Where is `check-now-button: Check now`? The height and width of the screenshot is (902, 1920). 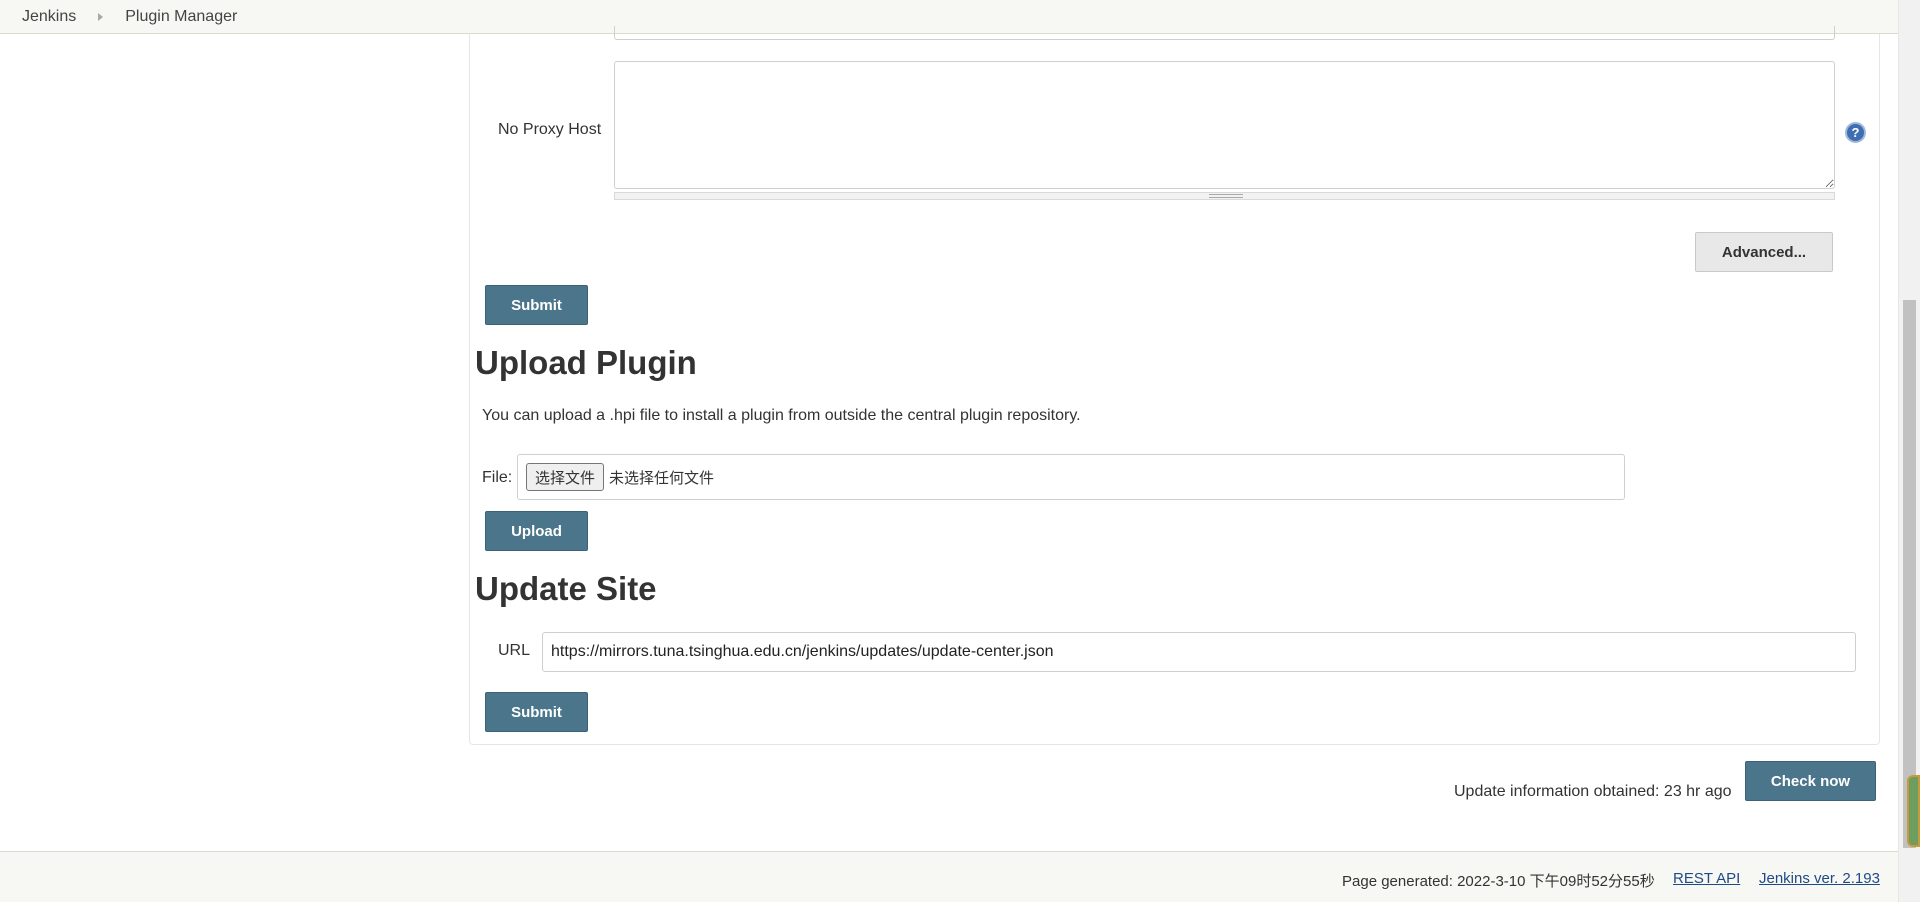
check-now-button: Check now is located at coordinates (1810, 781).